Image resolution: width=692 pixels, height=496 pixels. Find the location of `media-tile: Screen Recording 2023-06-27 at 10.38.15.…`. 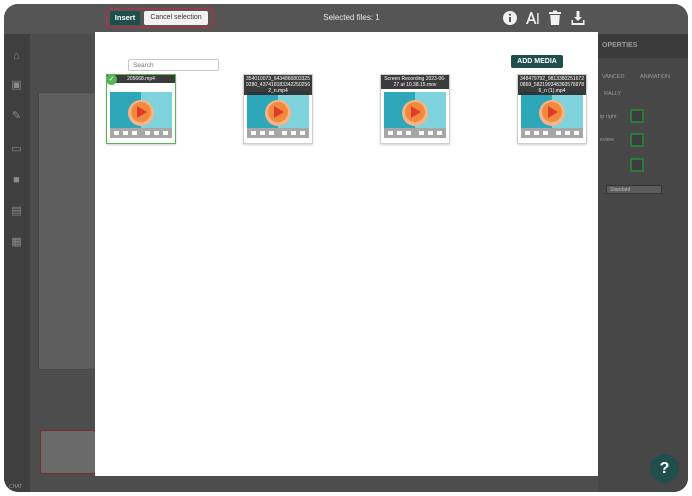

media-tile: Screen Recording 2023-06-27 at 10.38.15.… is located at coordinates (415, 109).